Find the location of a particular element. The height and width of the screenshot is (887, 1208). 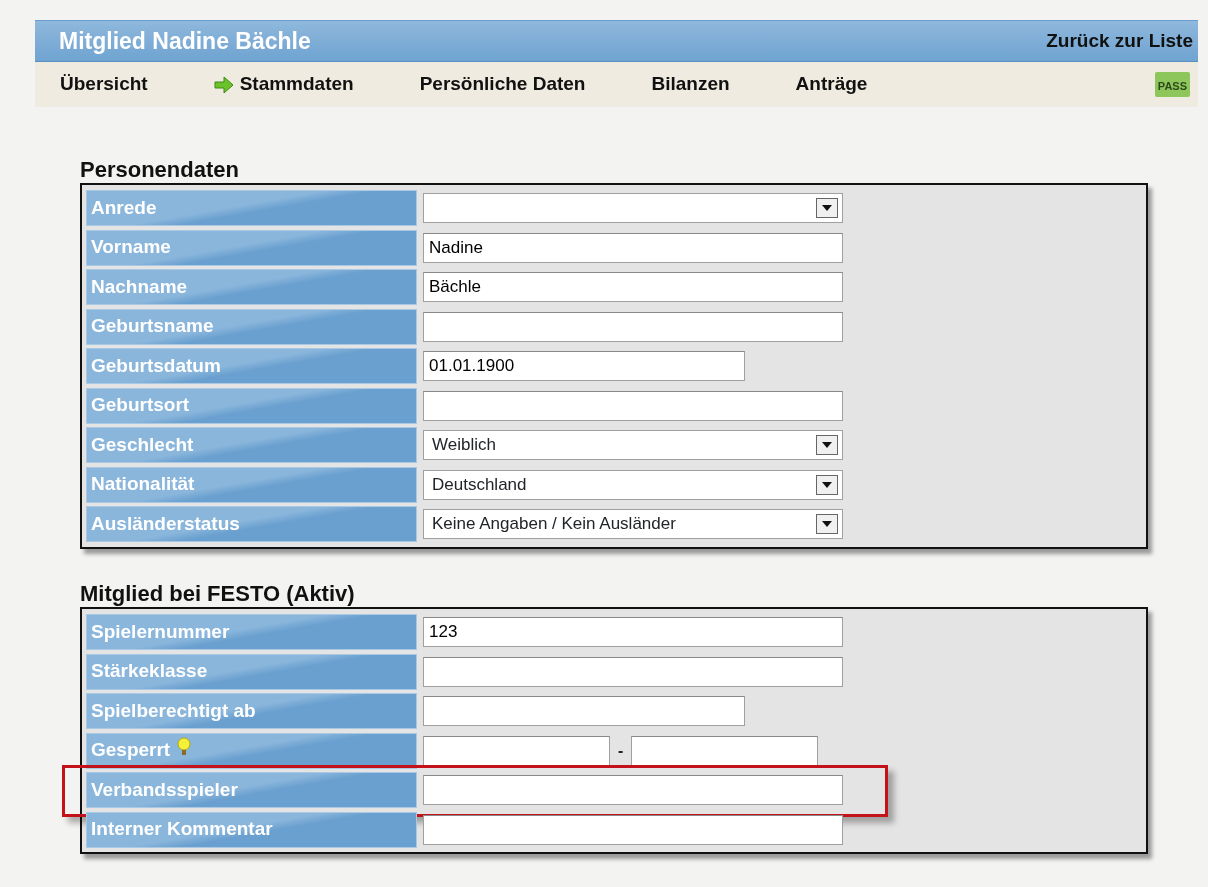

field-label: Geburtsname is located at coordinates (251, 326).